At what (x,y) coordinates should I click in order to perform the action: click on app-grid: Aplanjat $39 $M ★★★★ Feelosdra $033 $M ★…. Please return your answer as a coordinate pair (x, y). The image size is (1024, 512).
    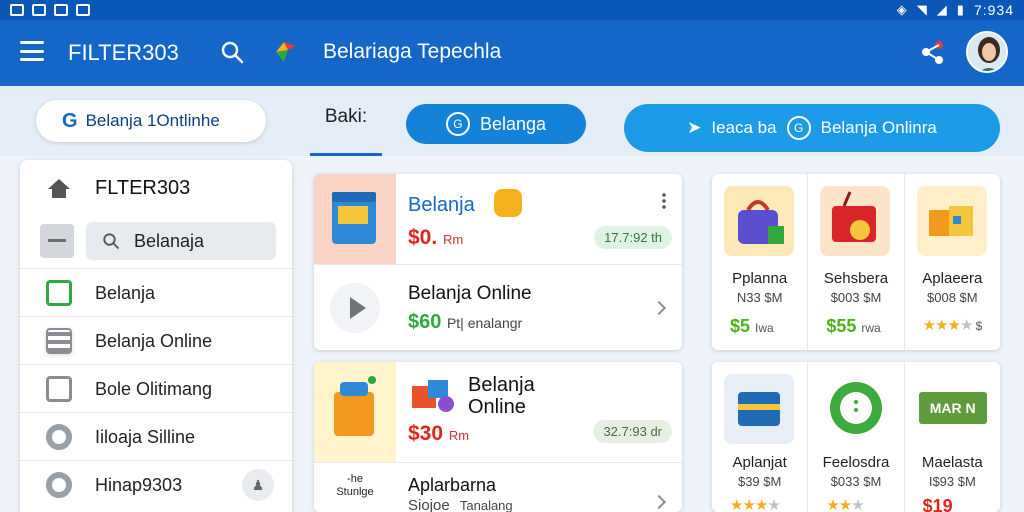
    Looking at the image, I should click on (856, 437).